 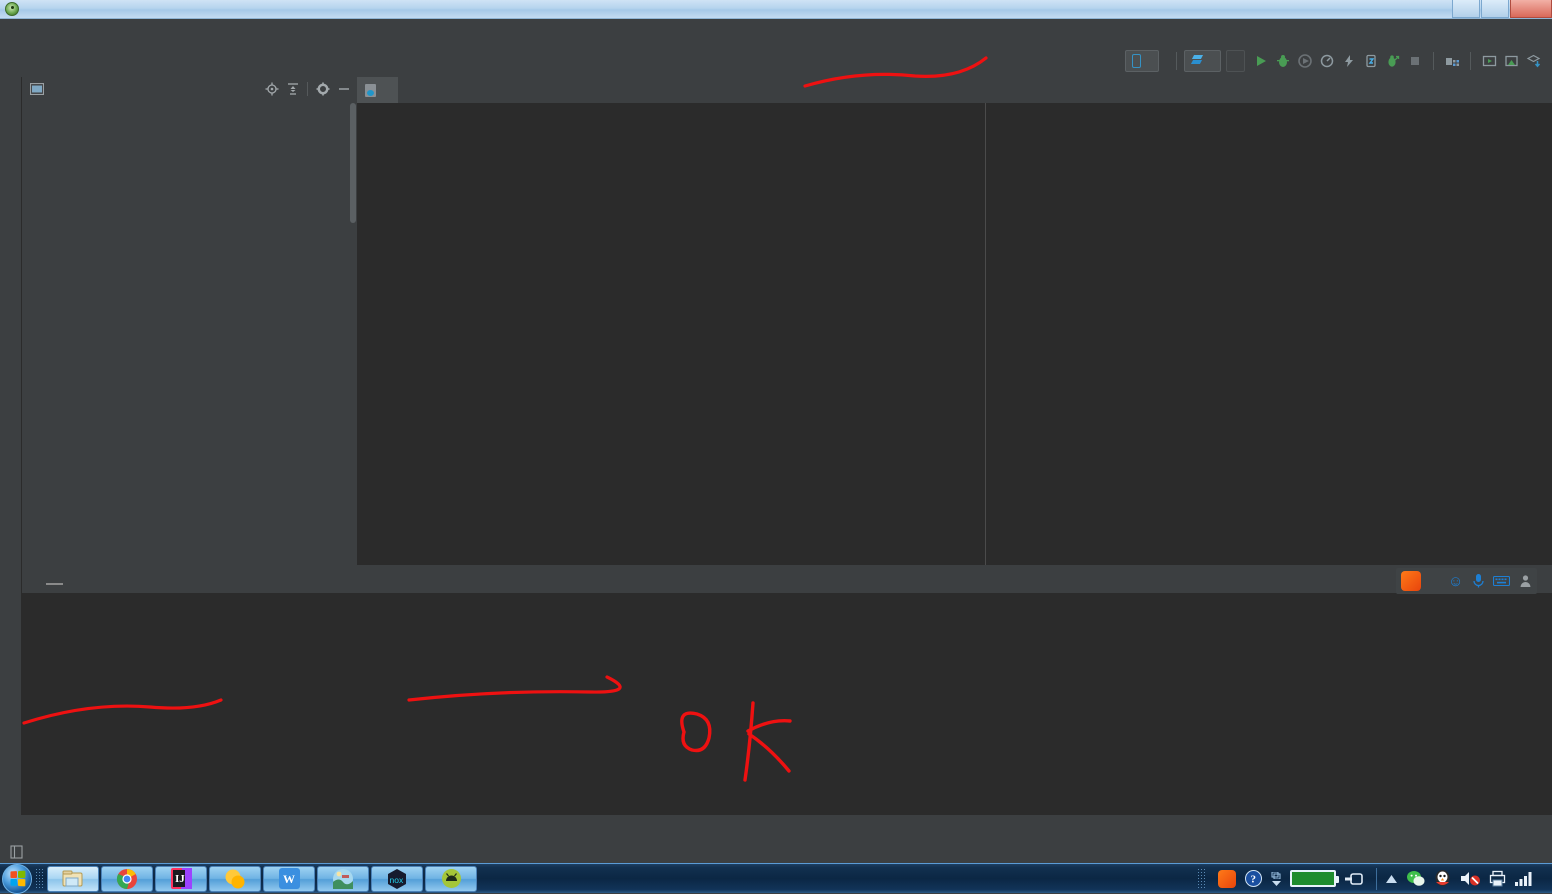 What do you see at coordinates (343, 89) in the screenshot?
I see `hide-icon` at bounding box center [343, 89].